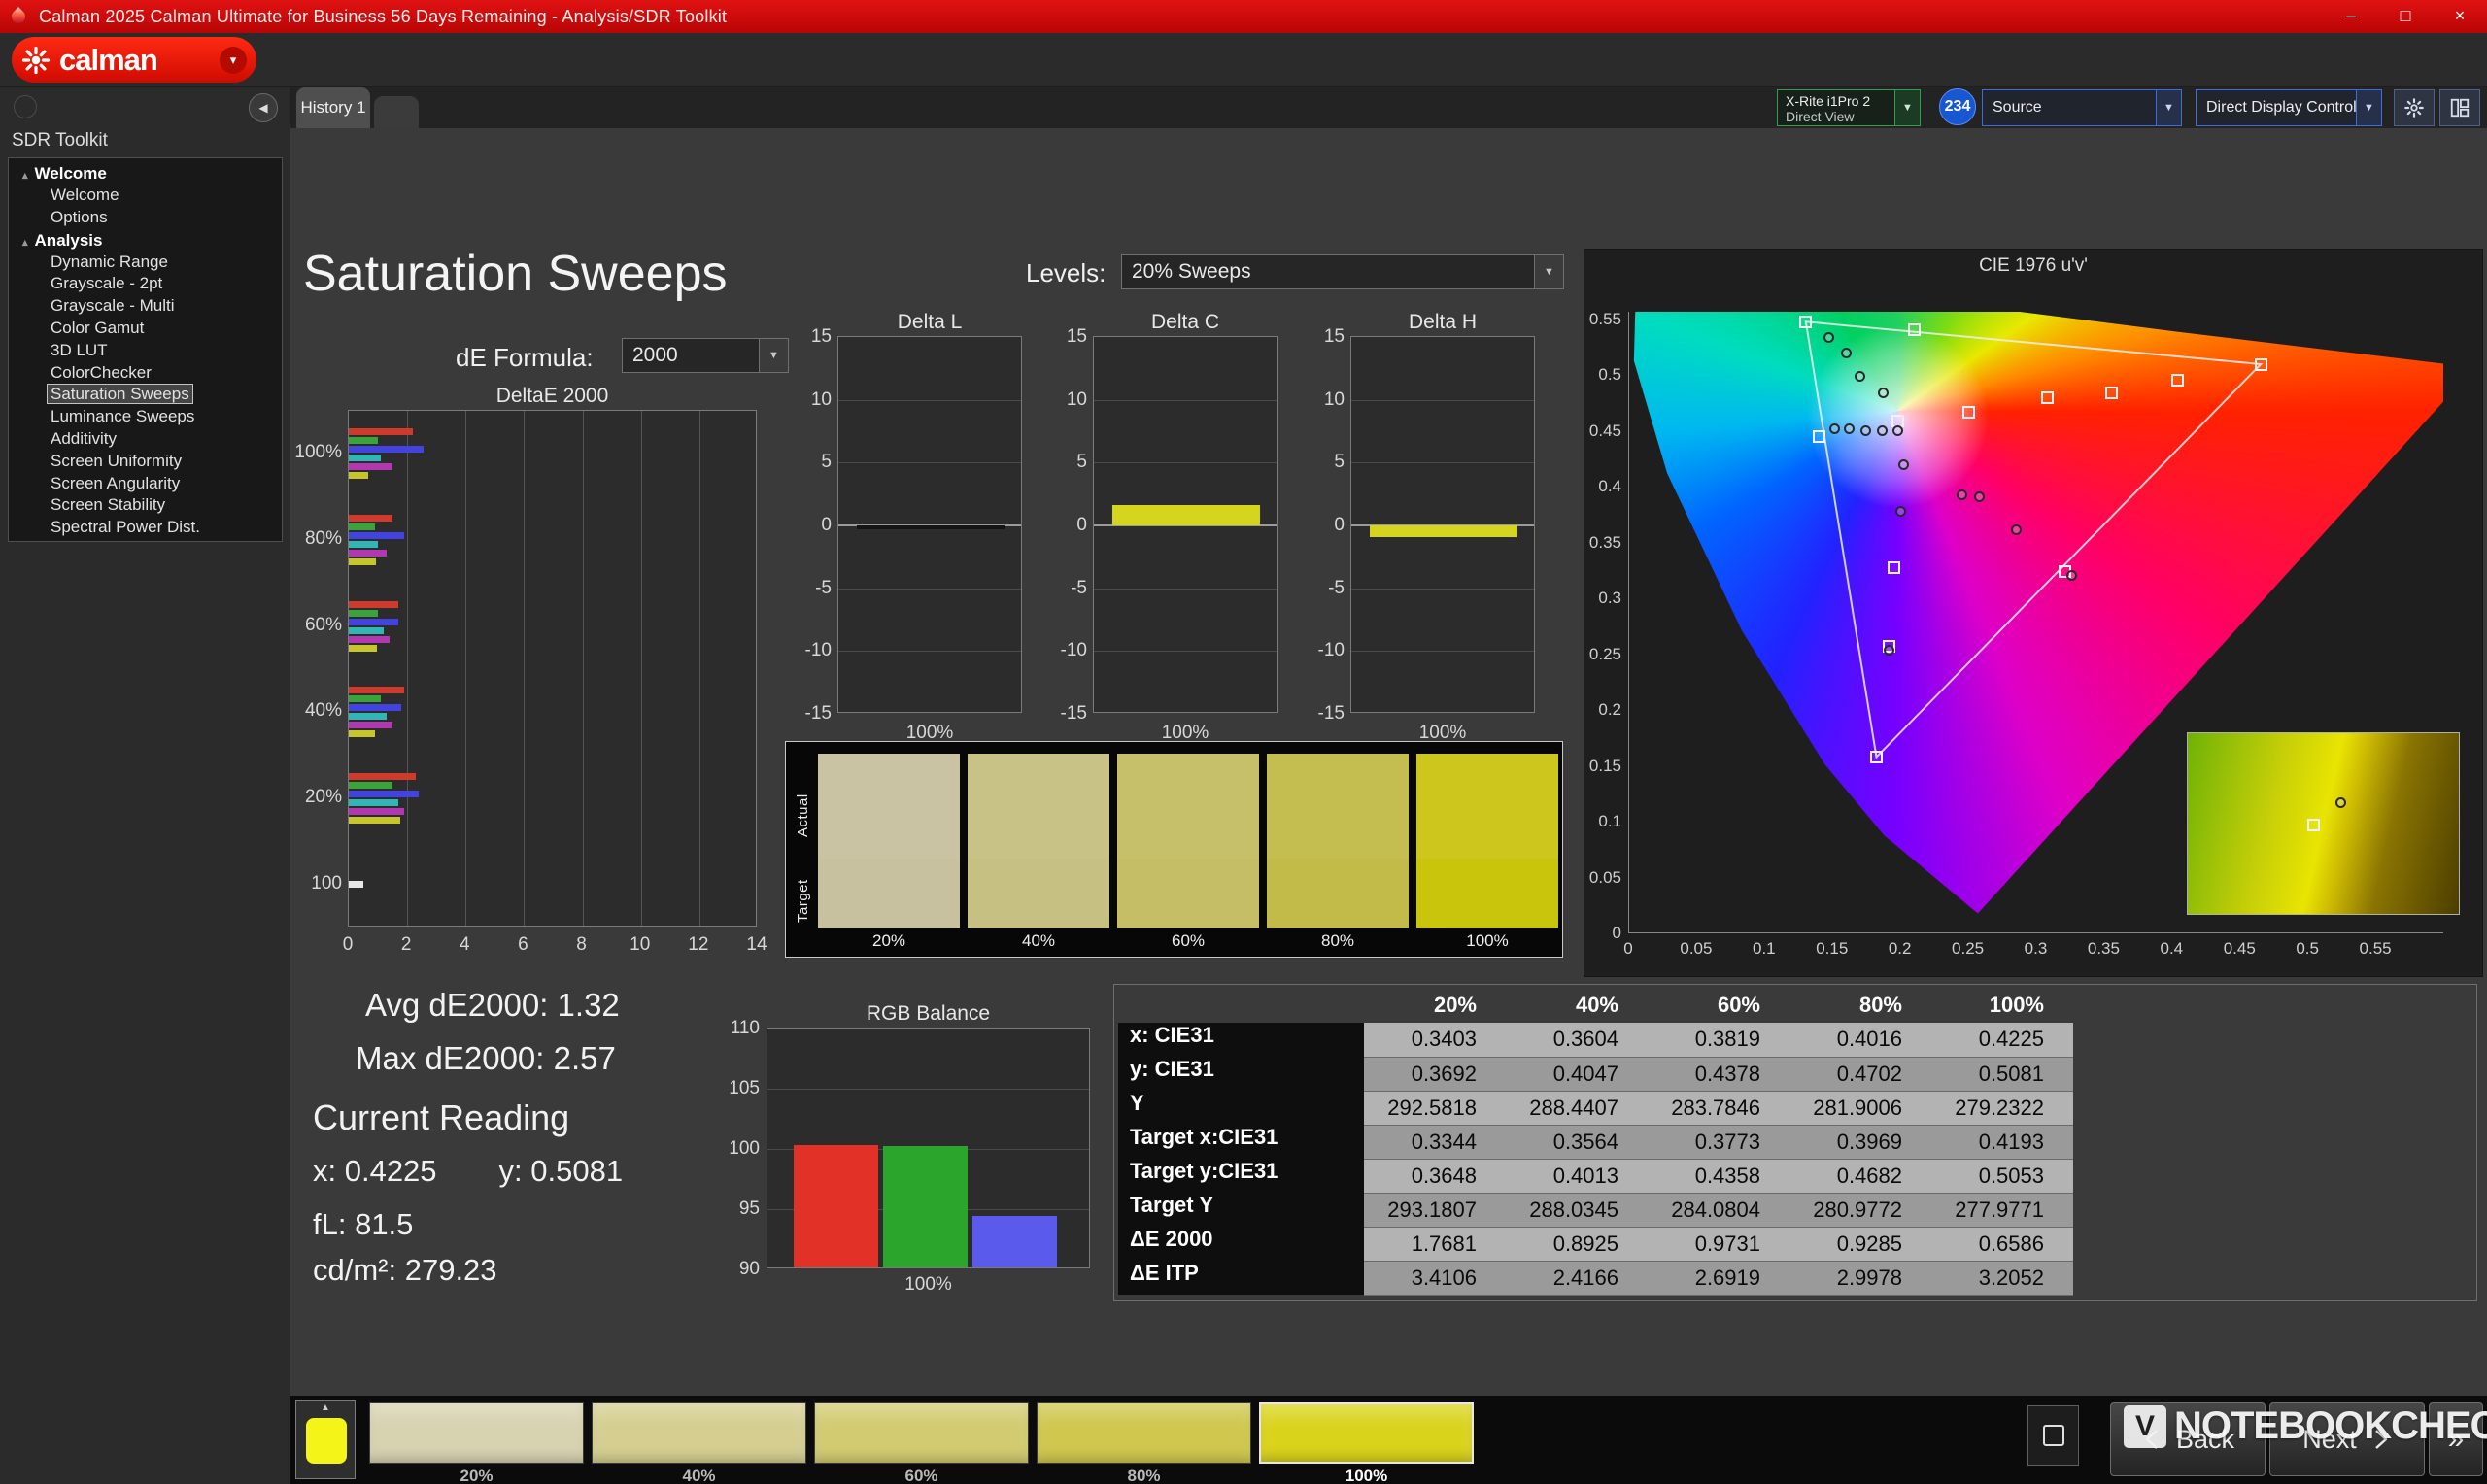  What do you see at coordinates (1038, 940) in the screenshot?
I see `swatch-label: 40%` at bounding box center [1038, 940].